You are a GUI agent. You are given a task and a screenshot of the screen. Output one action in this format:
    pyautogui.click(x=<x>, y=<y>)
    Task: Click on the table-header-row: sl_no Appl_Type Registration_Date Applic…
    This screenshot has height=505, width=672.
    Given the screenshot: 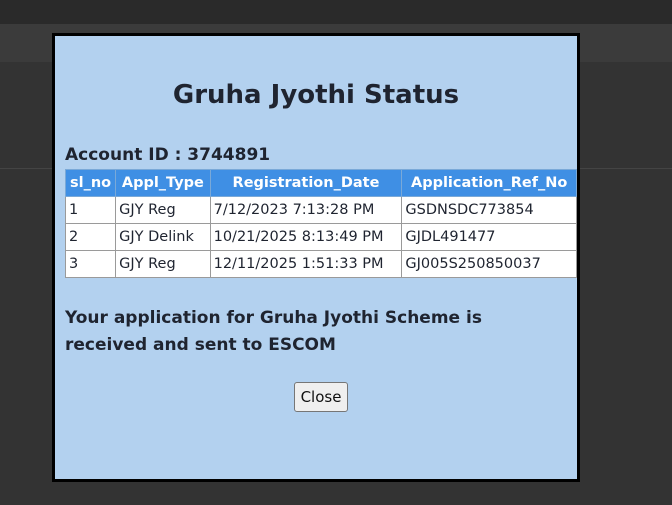 What is the action you would take?
    pyautogui.click(x=320, y=183)
    